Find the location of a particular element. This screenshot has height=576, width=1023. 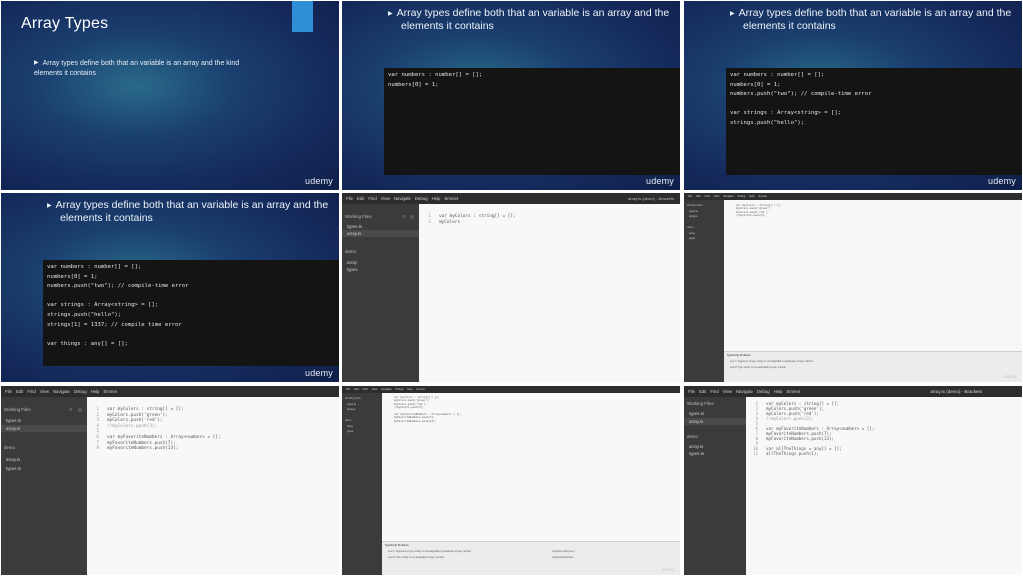

bullet-line-2: elements it contains is located at coordinates (106, 218).